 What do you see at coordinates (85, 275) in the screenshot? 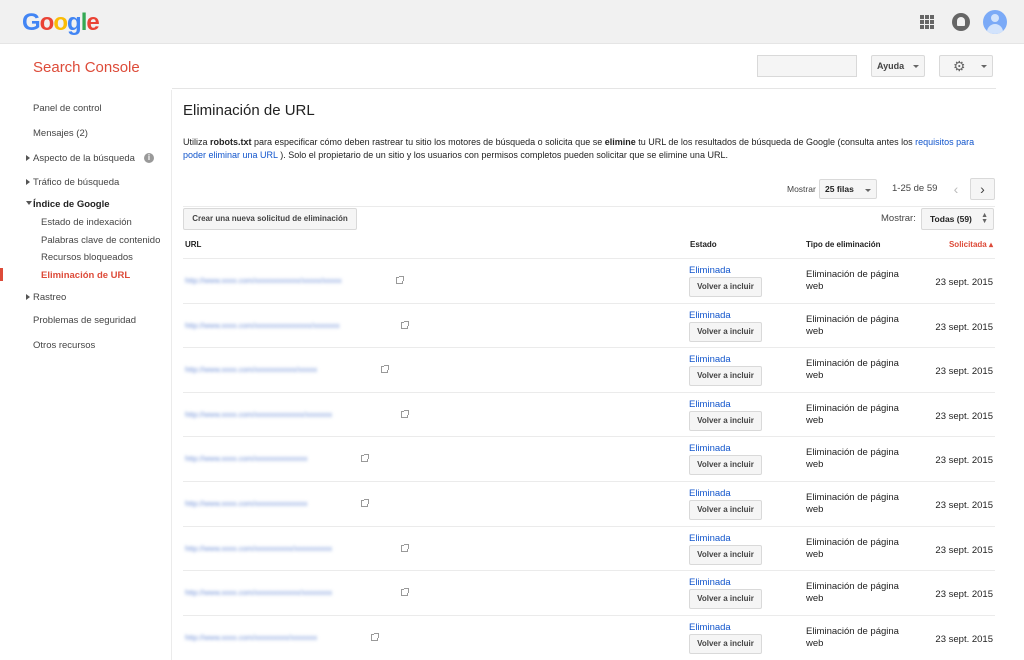
I see `sidebar-item-url-removal: Eliminación de URL` at bounding box center [85, 275].